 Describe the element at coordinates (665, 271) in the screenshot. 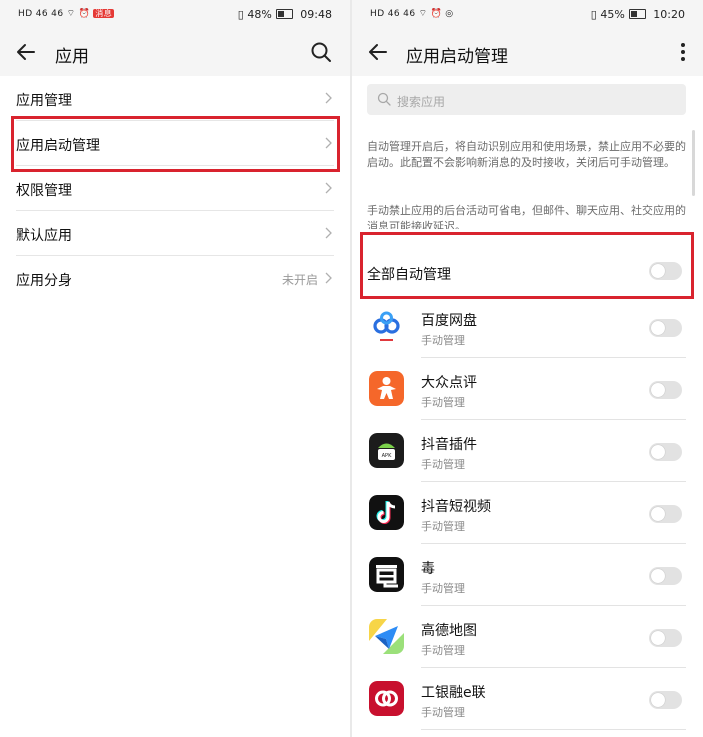

I see `all-auto-manage-toggle` at that location.